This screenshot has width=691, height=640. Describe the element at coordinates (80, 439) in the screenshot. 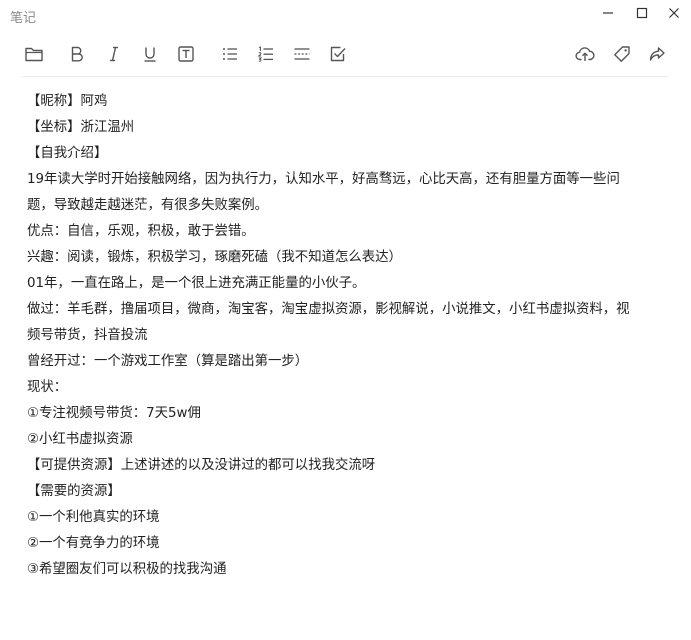

I see `note-line: ②小红书虚拟资源` at that location.